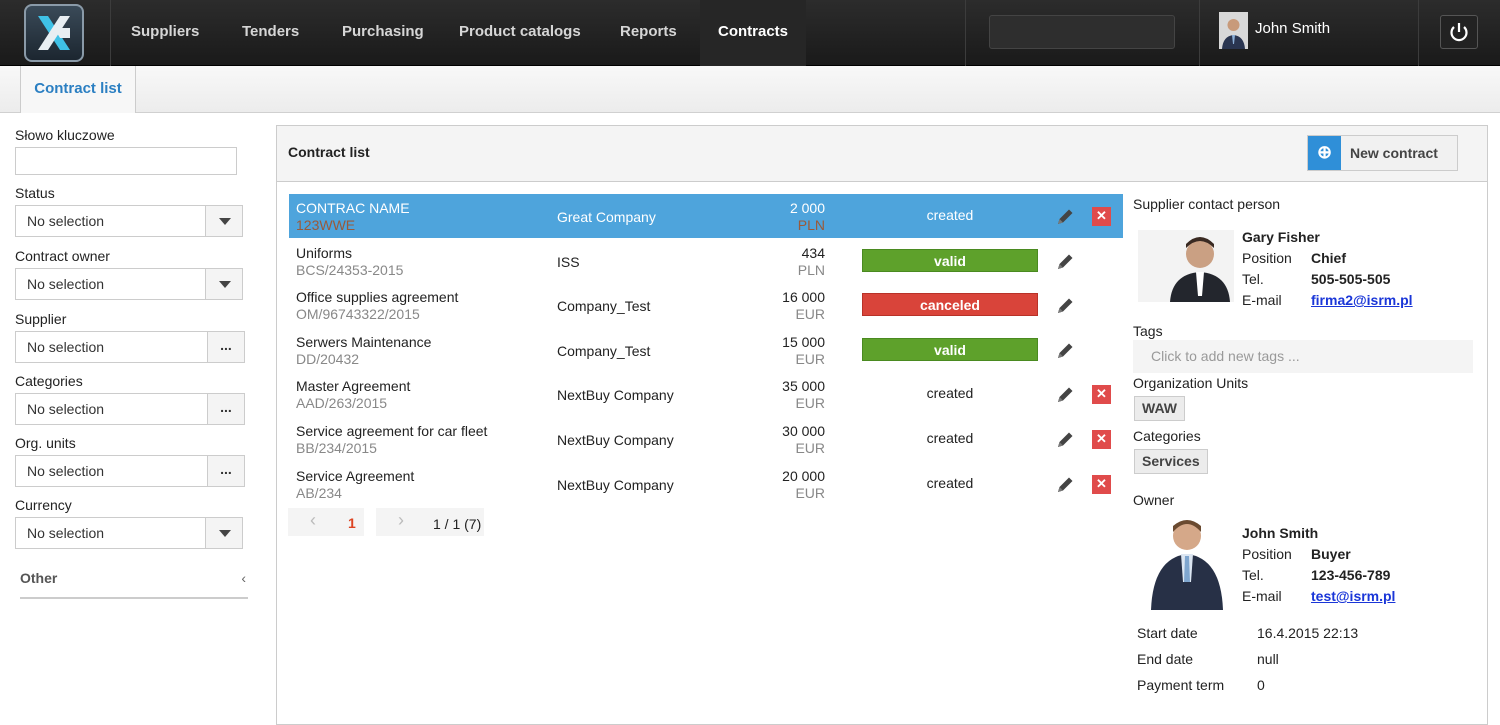  I want to click on keyword-label: Słowo kluczowe, so click(65, 135).